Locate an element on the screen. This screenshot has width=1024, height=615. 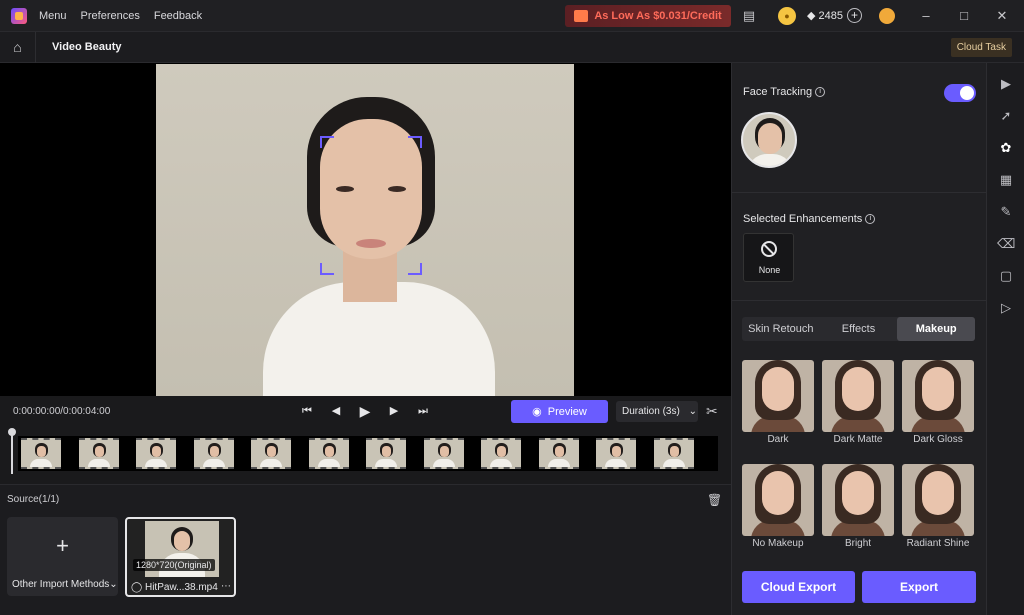
minimize-icon: – is located at coordinates (926, 16).